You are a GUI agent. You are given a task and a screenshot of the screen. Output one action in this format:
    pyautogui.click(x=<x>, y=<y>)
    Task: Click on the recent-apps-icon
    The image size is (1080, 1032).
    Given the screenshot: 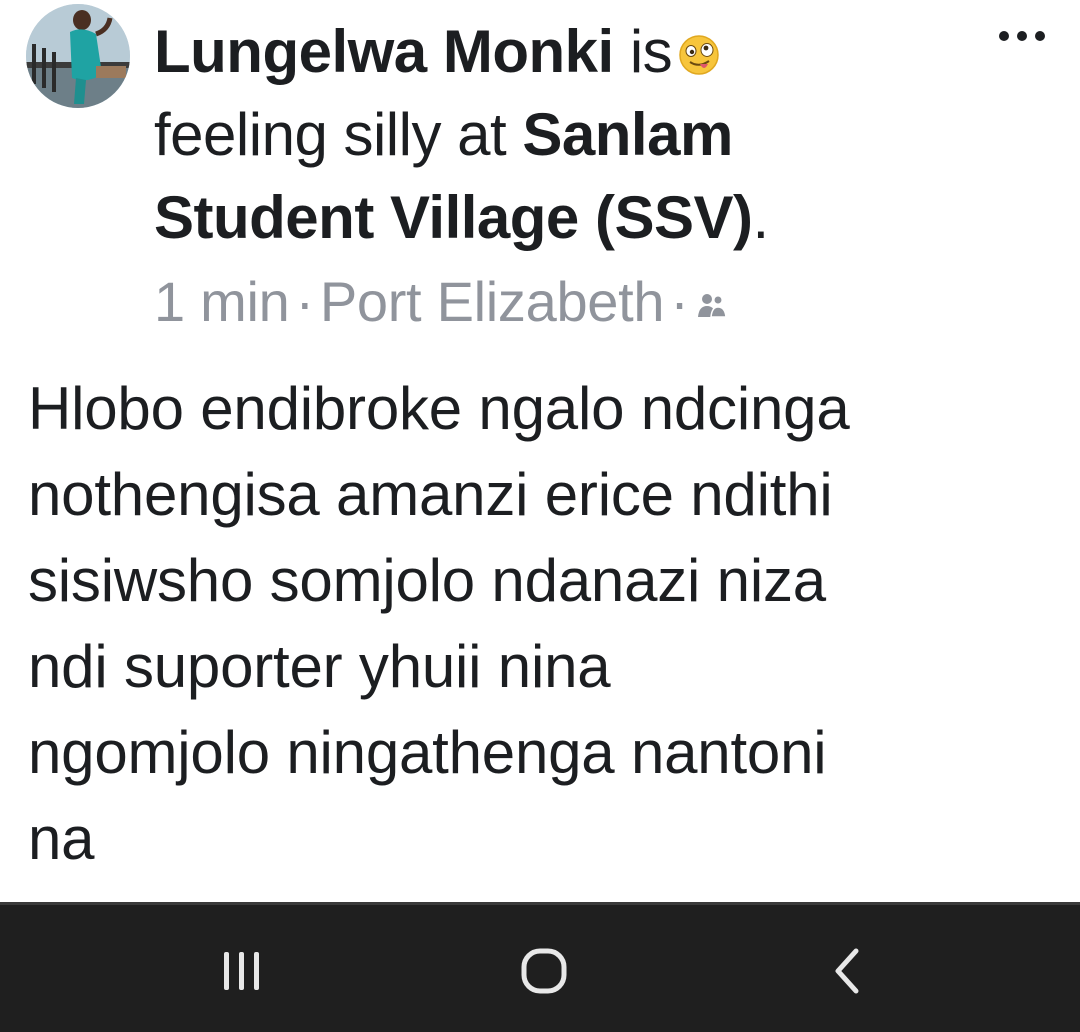 What is the action you would take?
    pyautogui.click(x=242, y=970)
    